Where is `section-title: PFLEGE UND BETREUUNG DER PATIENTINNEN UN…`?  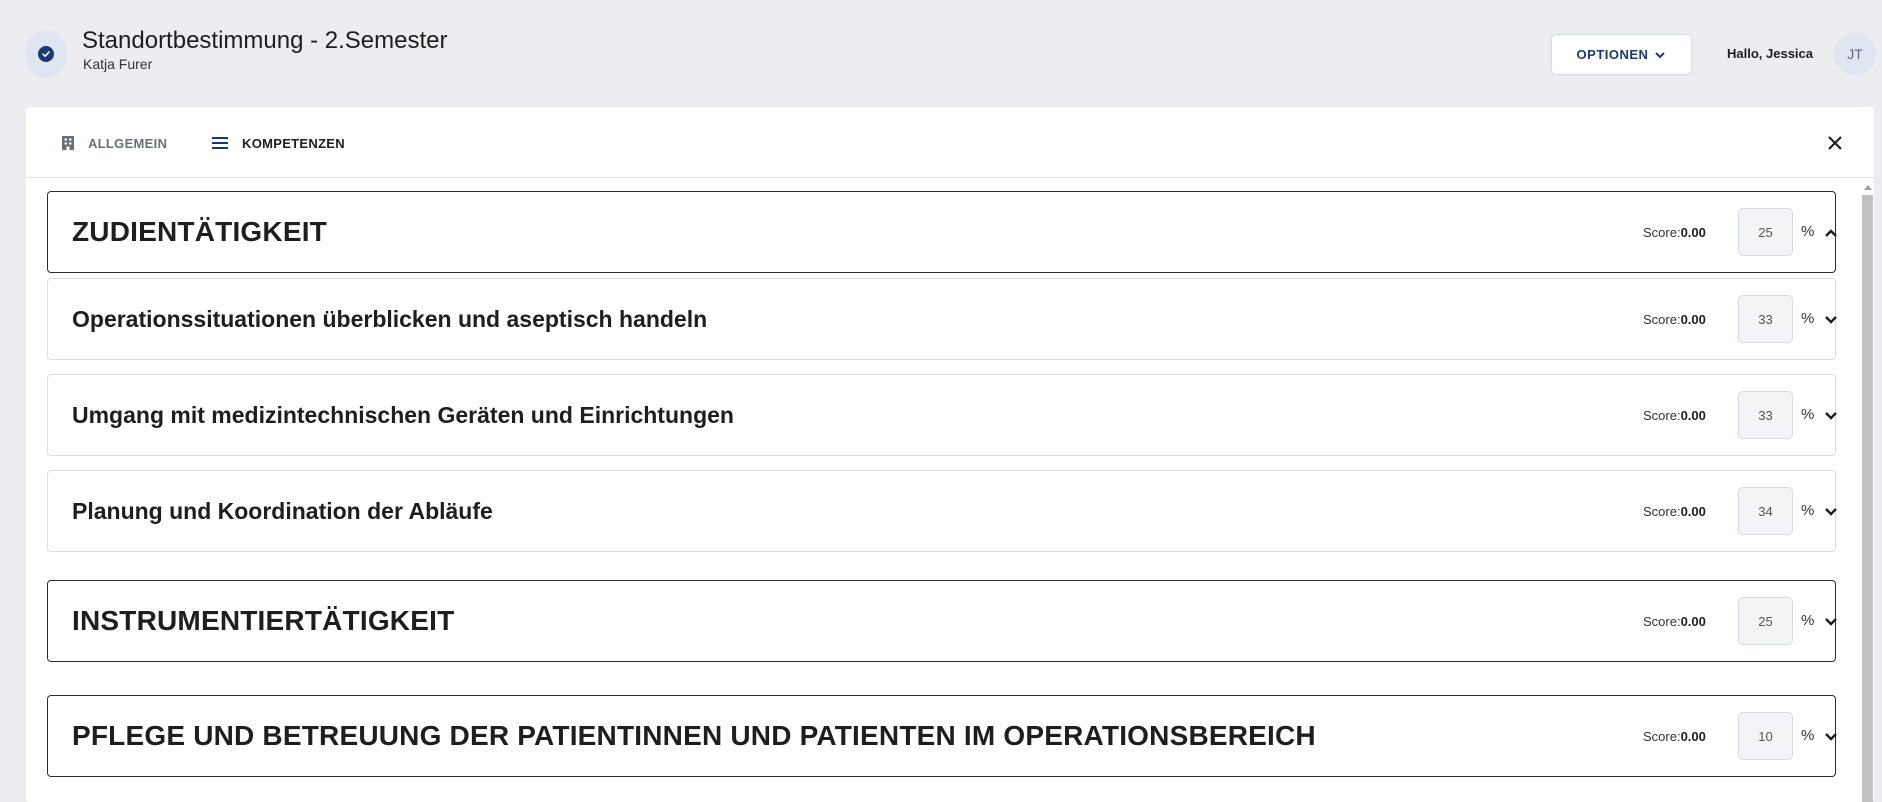
section-title: PFLEGE UND BETREUUNG DER PATIENTINNEN UN… is located at coordinates (694, 735).